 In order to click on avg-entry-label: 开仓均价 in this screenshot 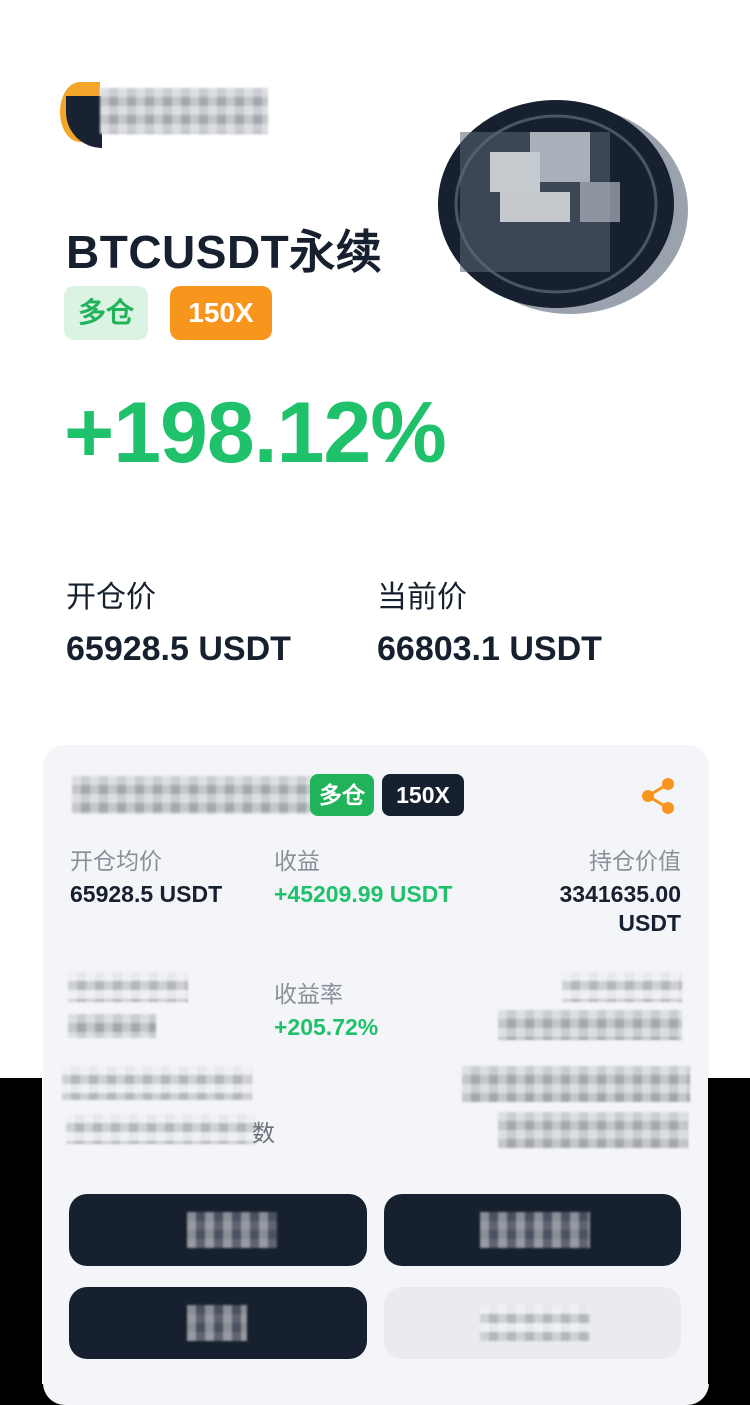, I will do `click(116, 862)`.